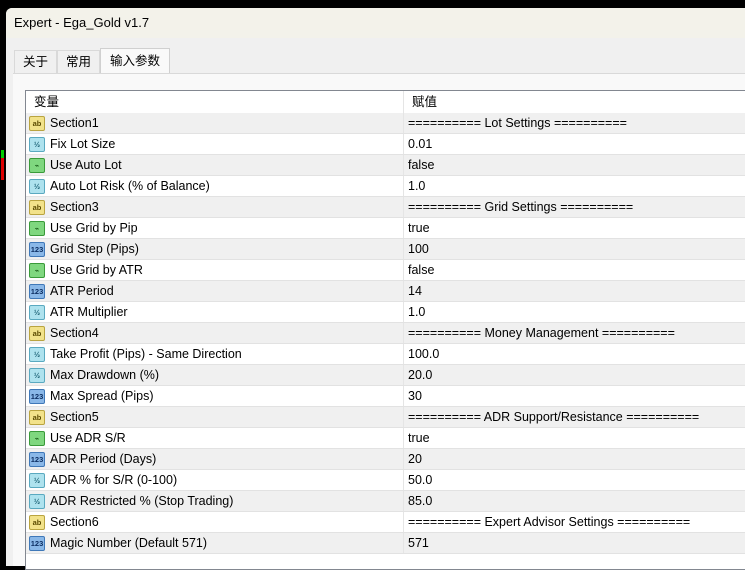 This screenshot has width=745, height=570. What do you see at coordinates (135, 61) in the screenshot?
I see `tab-inputs: 输入参数` at bounding box center [135, 61].